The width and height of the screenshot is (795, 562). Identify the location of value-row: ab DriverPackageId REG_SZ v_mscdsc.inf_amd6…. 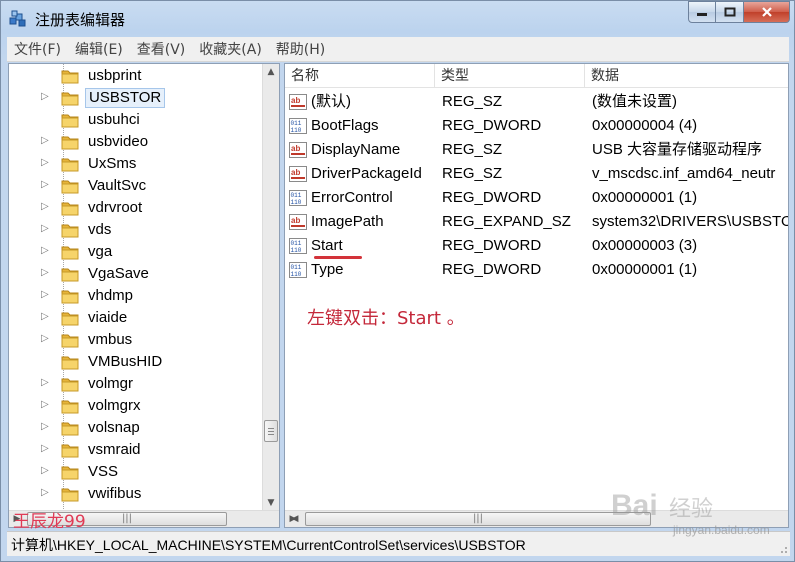
(536, 174).